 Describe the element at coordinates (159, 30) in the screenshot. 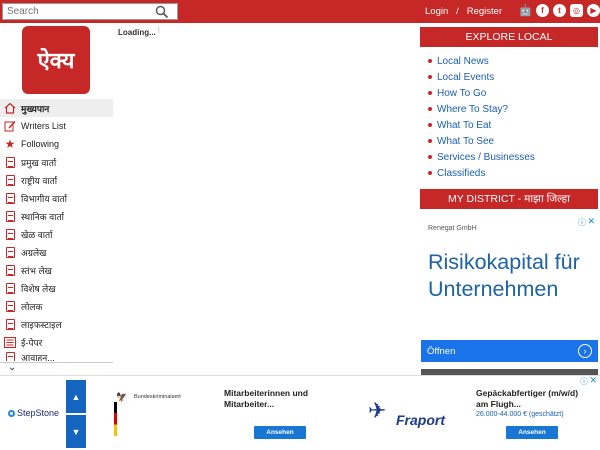

I see `loading-spinner-icon: ⁝` at that location.